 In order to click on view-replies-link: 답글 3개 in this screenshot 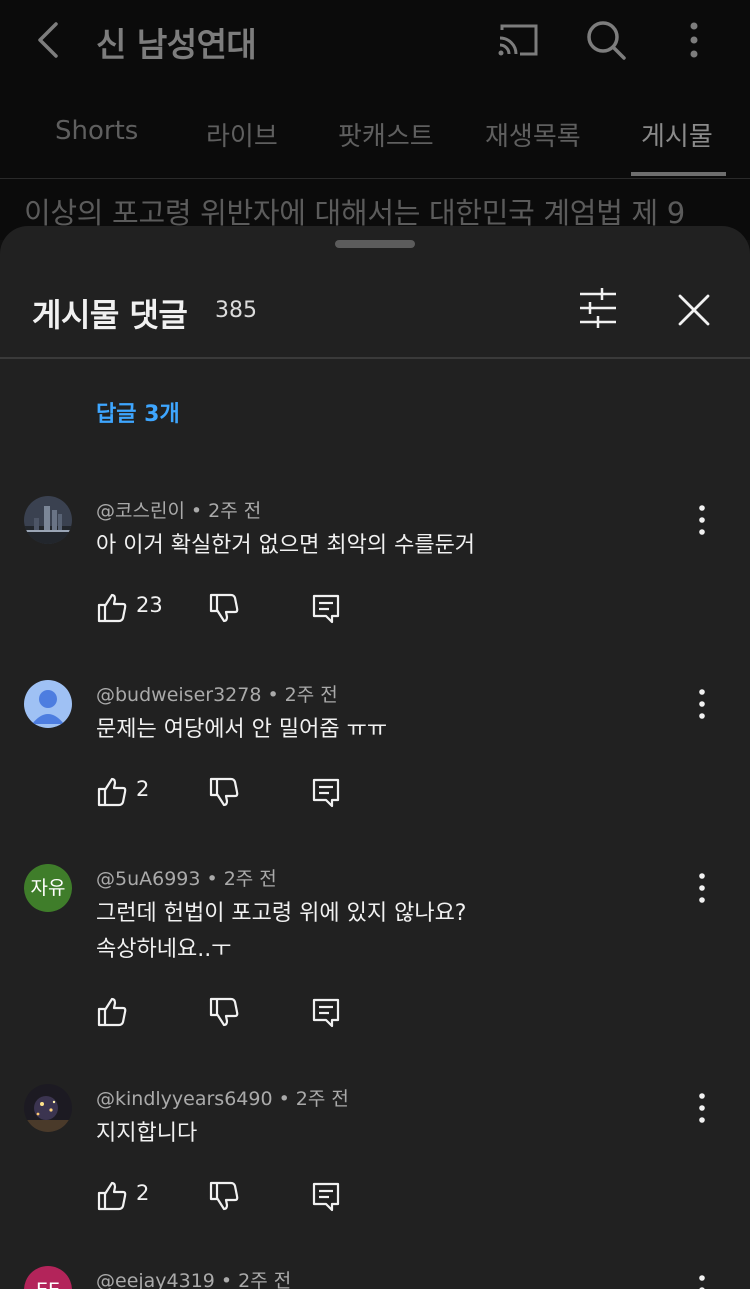, I will do `click(138, 412)`.